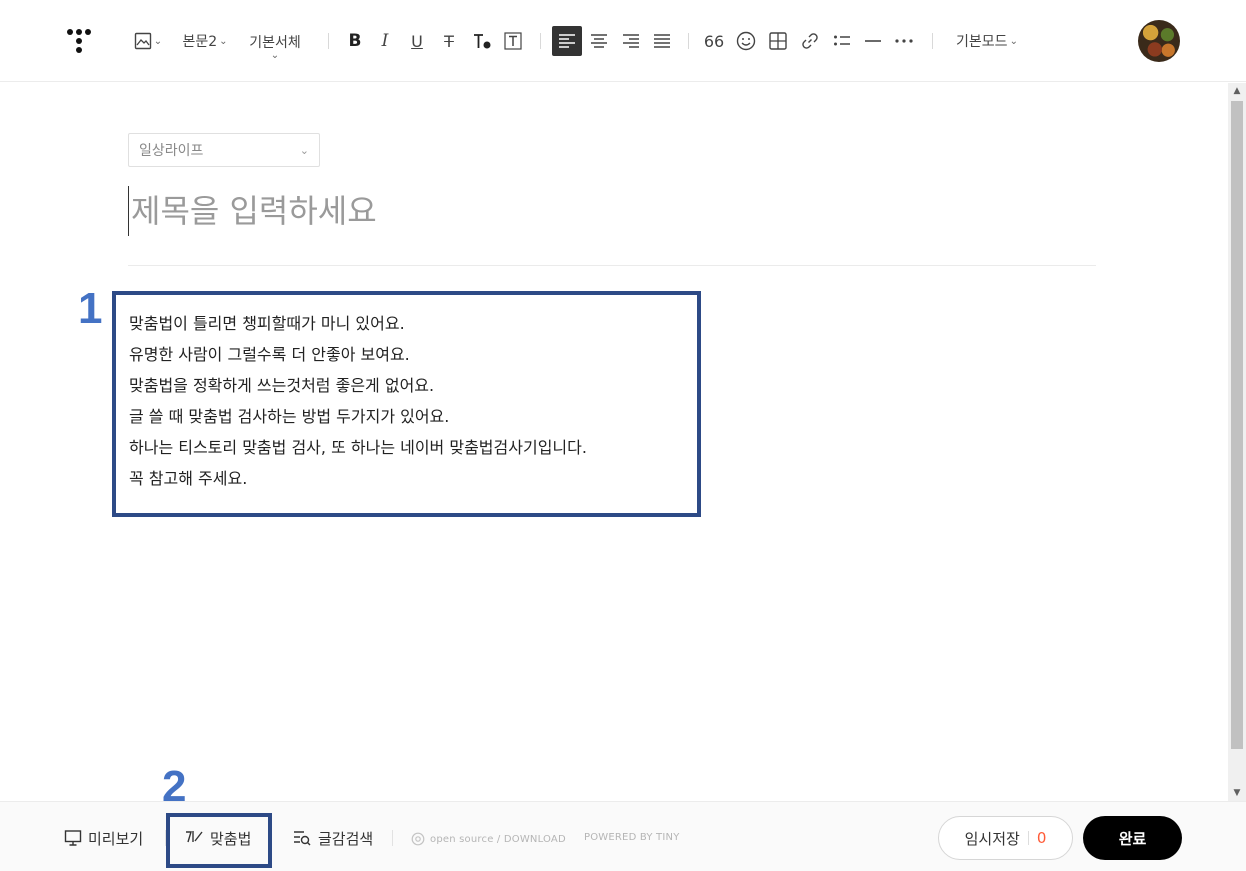 This screenshot has height=871, width=1246. I want to click on paragraph-style-value: 본문2, so click(200, 42).